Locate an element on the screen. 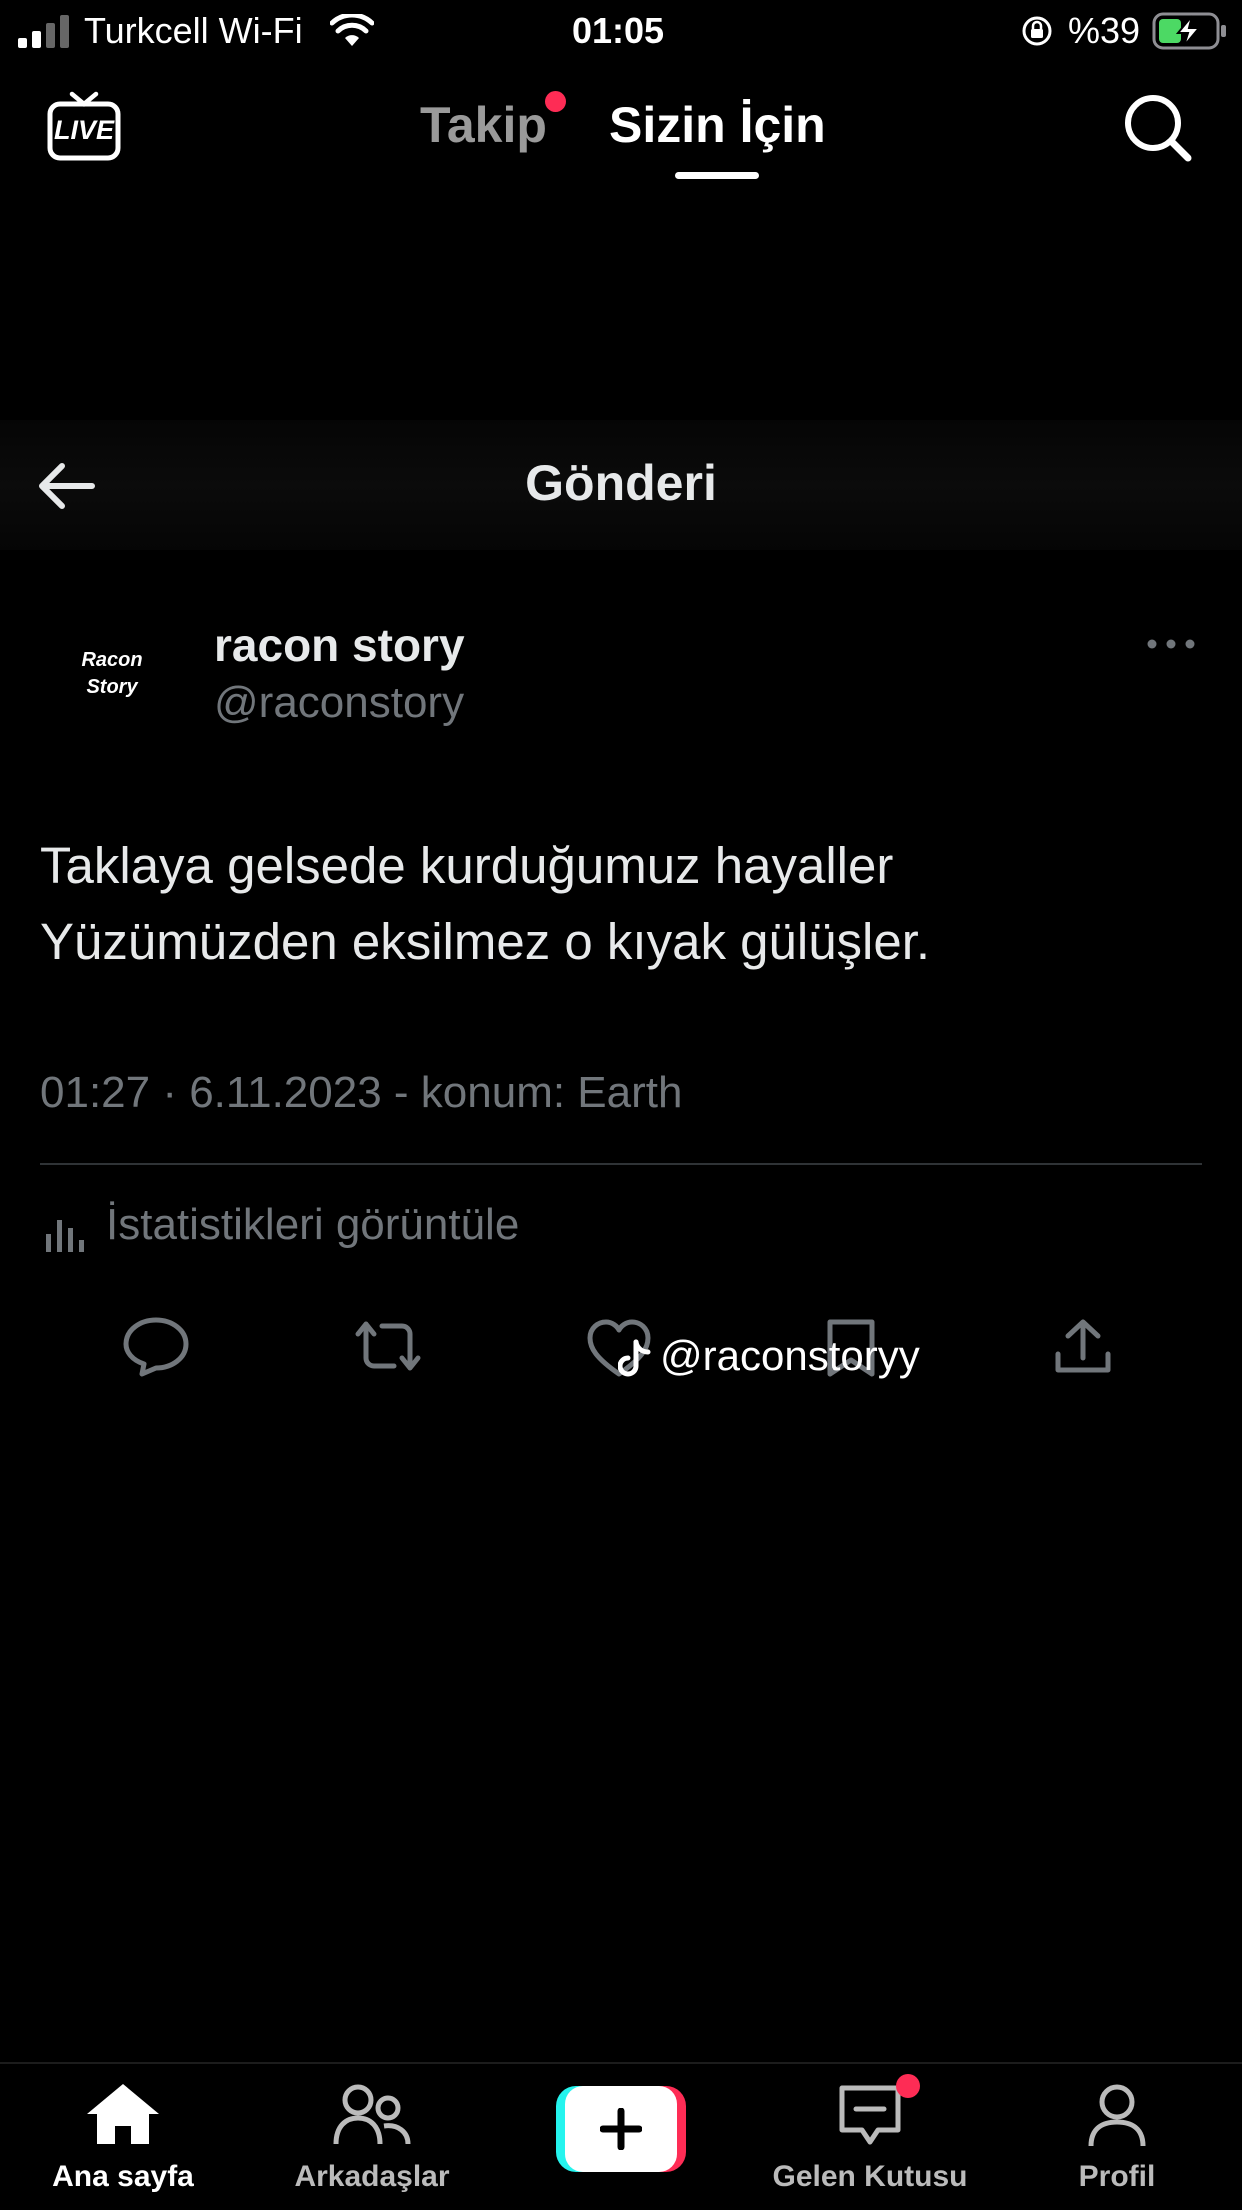  author-handle: @raconstory is located at coordinates (339, 703).